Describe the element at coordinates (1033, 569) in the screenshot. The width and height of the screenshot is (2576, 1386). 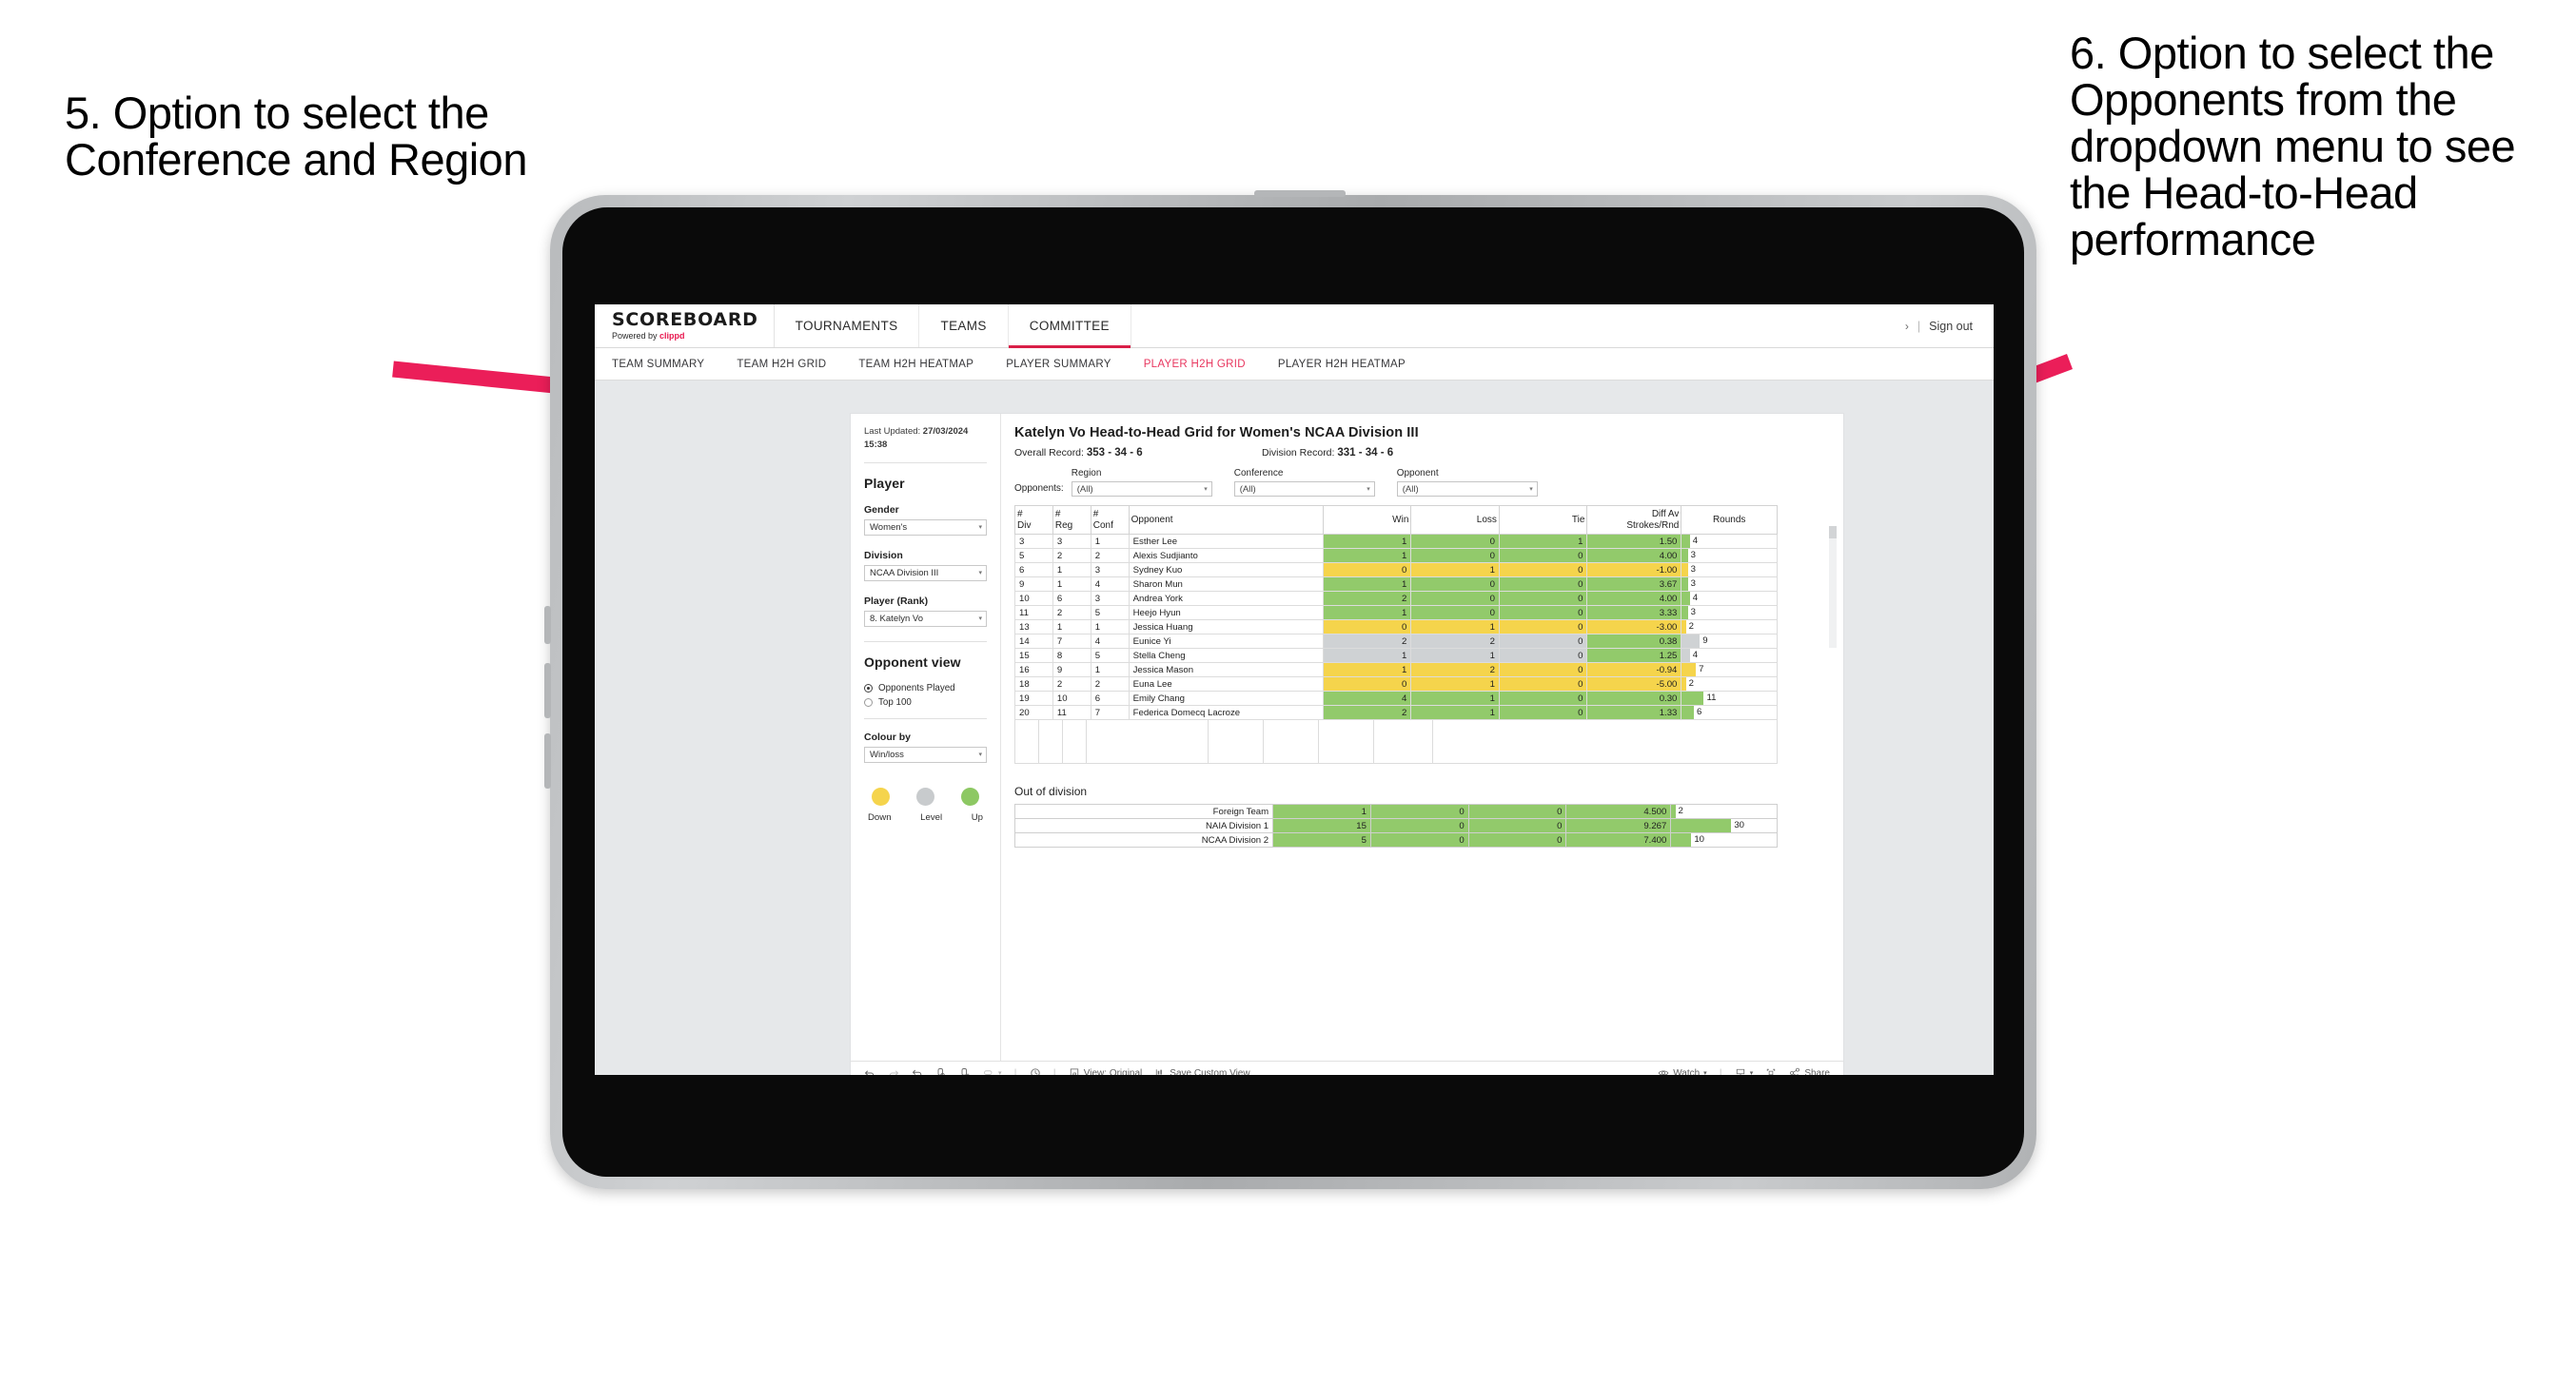
I see `cell-div: 6` at that location.